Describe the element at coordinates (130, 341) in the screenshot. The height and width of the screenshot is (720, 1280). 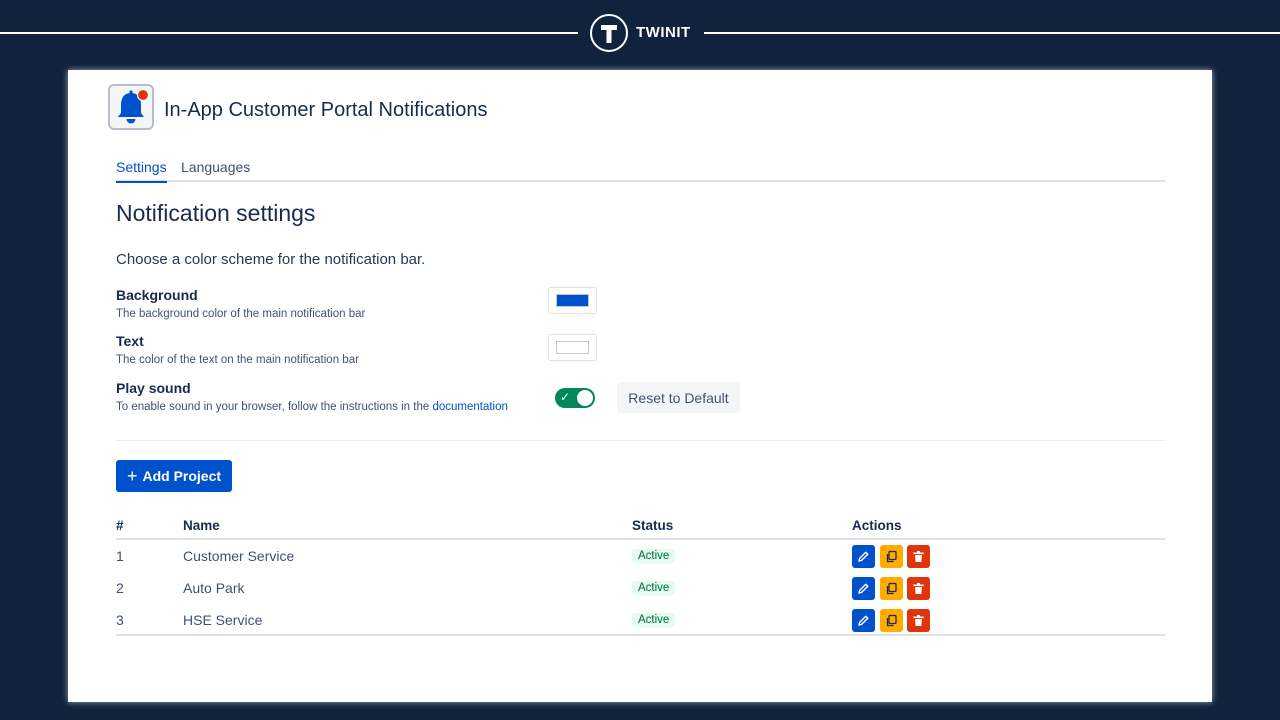
I see `text-color-label: Text` at that location.